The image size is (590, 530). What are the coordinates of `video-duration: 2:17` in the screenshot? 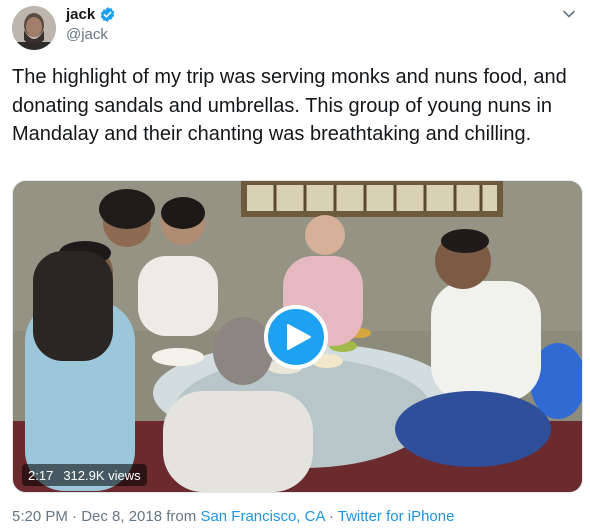 It's located at (41, 475).